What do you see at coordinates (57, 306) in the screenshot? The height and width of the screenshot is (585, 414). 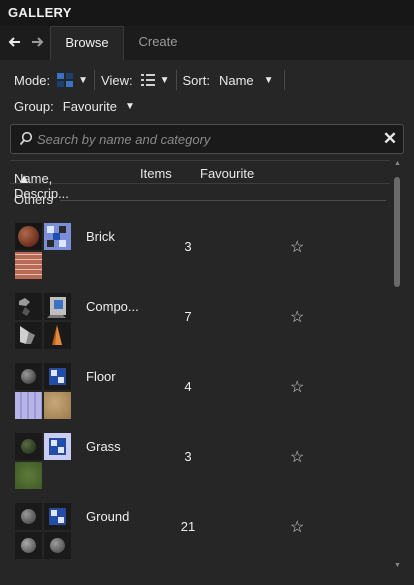 I see `compound-node-thumbnail` at bounding box center [57, 306].